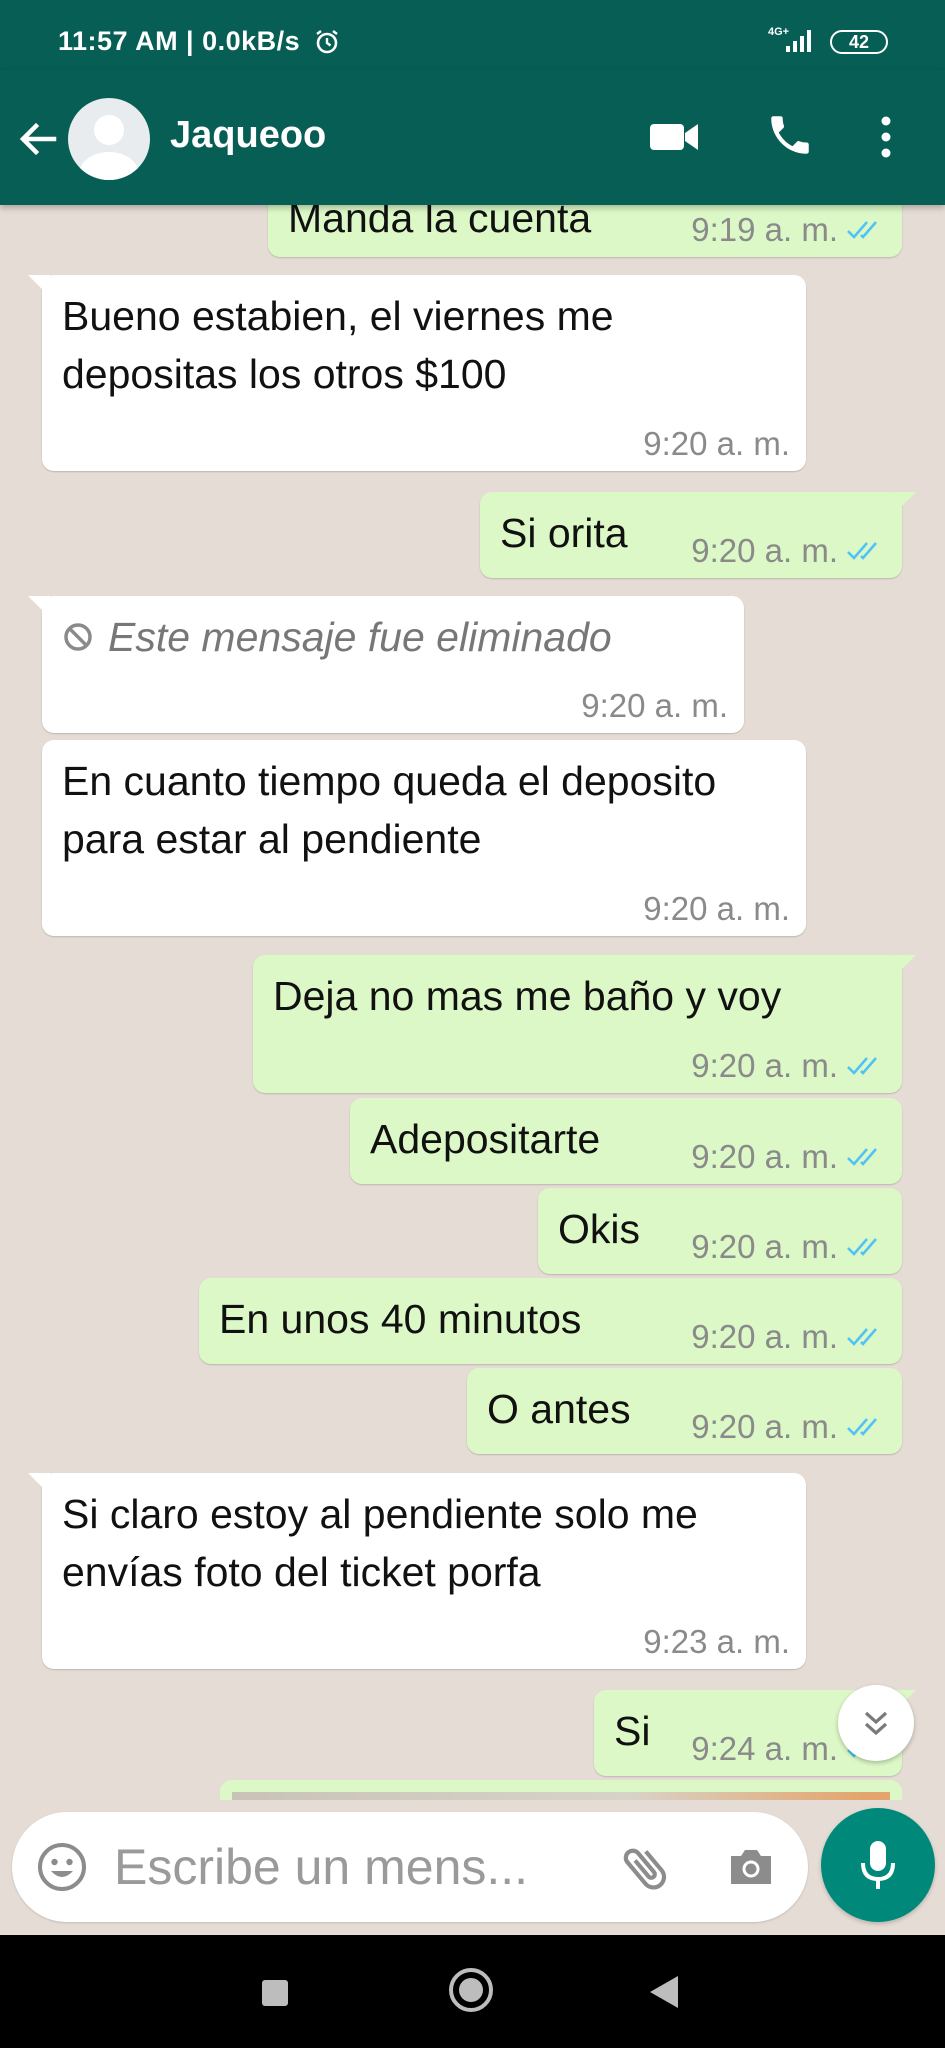 The width and height of the screenshot is (945, 2048). I want to click on home-button, so click(471, 1990).